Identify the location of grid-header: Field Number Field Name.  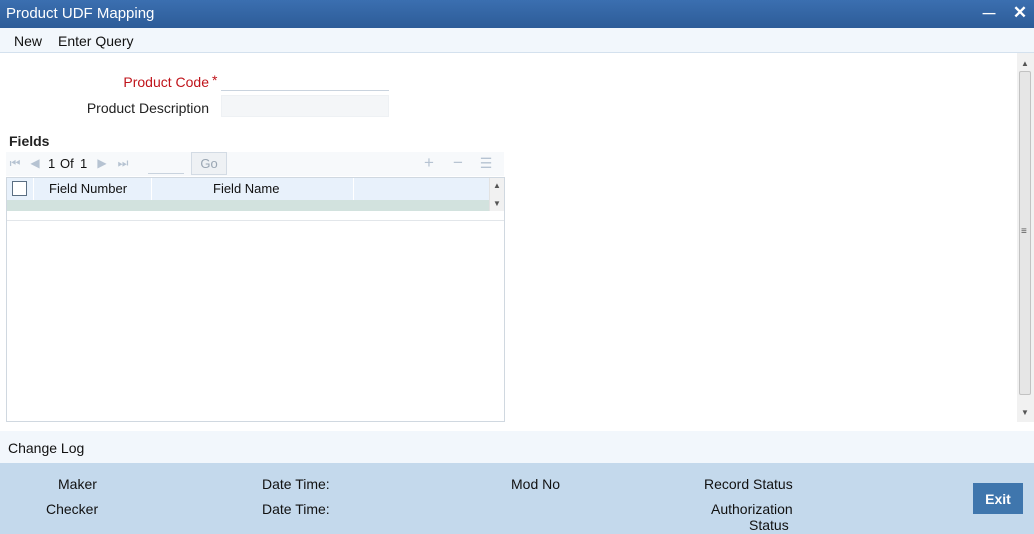
(248, 189).